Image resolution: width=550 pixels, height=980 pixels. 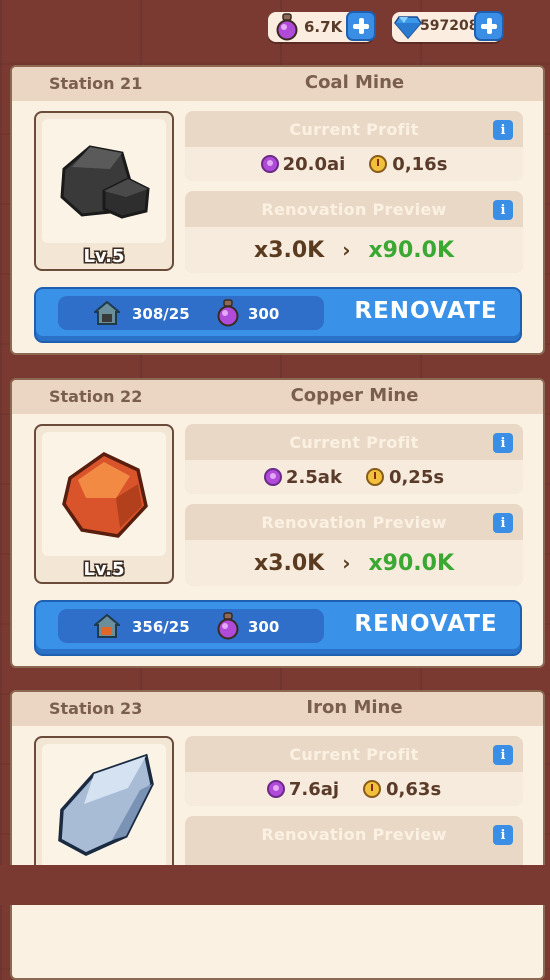 I want to click on gem-amount: 597208, so click(x=449, y=26).